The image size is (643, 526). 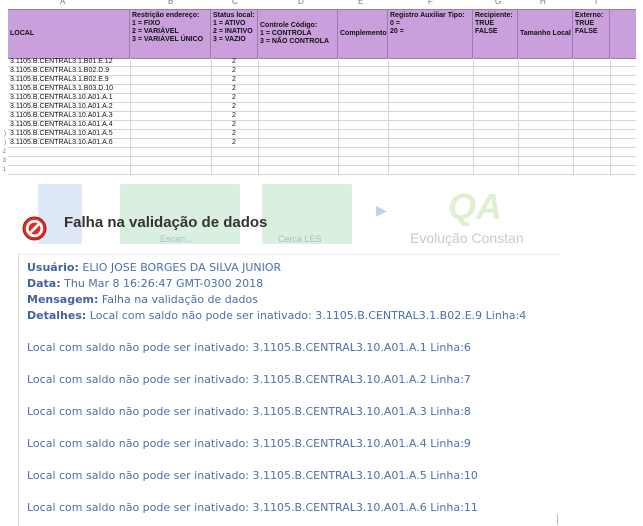 What do you see at coordinates (591, 34) in the screenshot?
I see `header-externo: Externo: TRUE FALSE` at bounding box center [591, 34].